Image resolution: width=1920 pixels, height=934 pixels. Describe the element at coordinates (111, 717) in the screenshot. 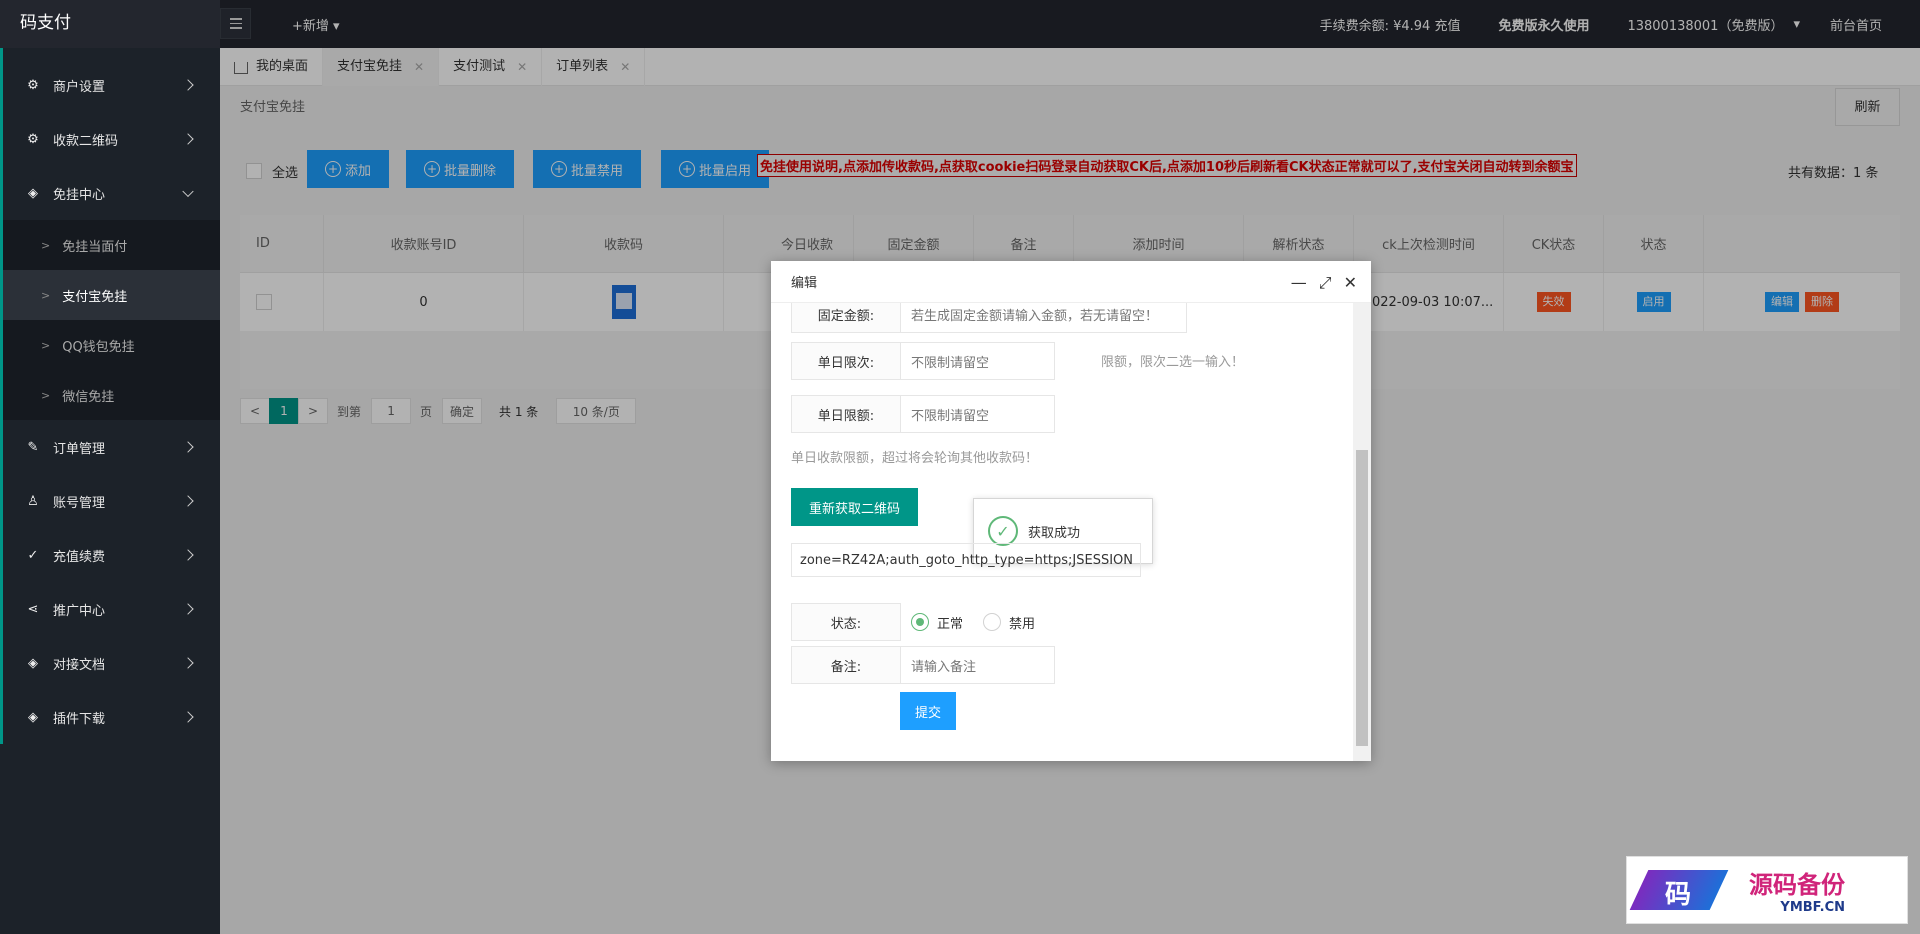

I see `sidebar-item-plugins: ◈ 插件下载` at that location.